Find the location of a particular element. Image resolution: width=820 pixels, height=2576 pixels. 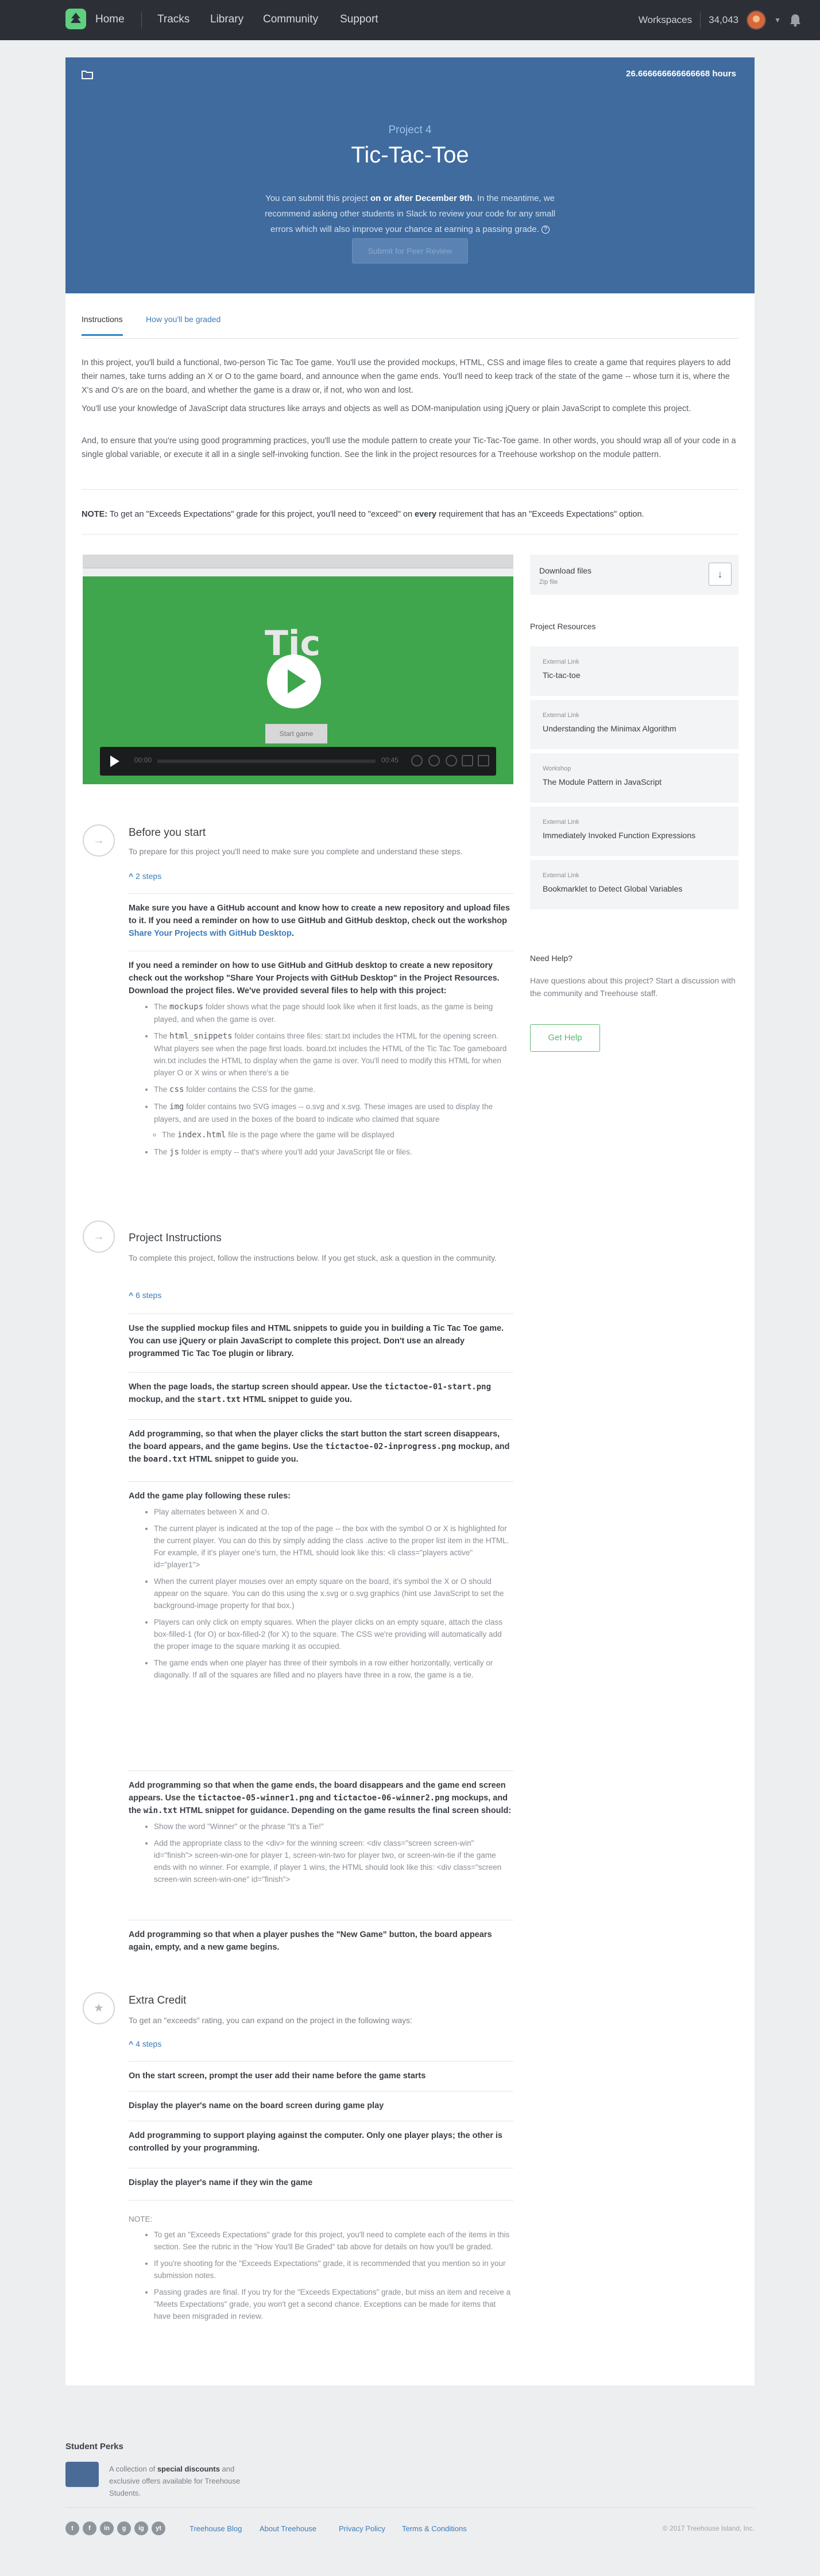

li-text: The is located at coordinates (170, 1134).